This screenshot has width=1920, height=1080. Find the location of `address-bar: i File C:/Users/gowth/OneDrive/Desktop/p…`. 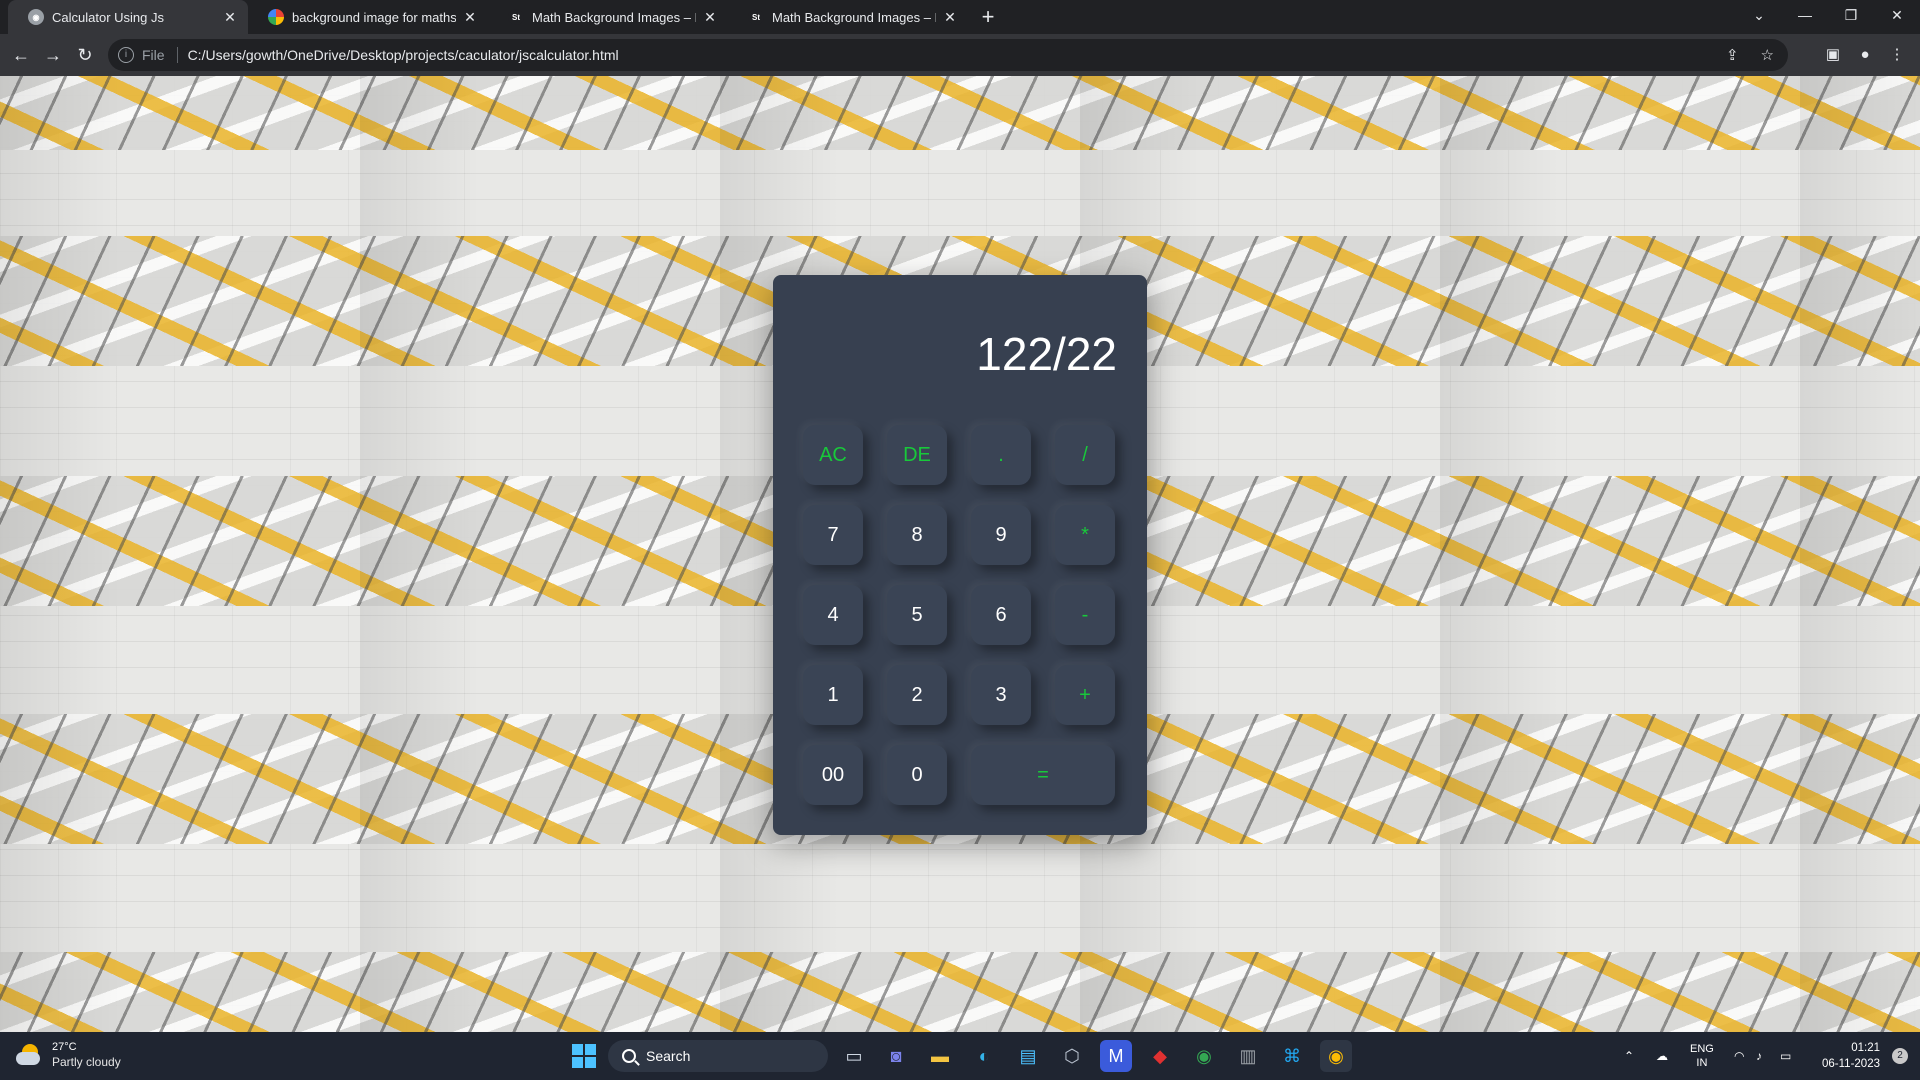

address-bar: i File C:/Users/gowth/OneDrive/Desktop/p… is located at coordinates (948, 55).